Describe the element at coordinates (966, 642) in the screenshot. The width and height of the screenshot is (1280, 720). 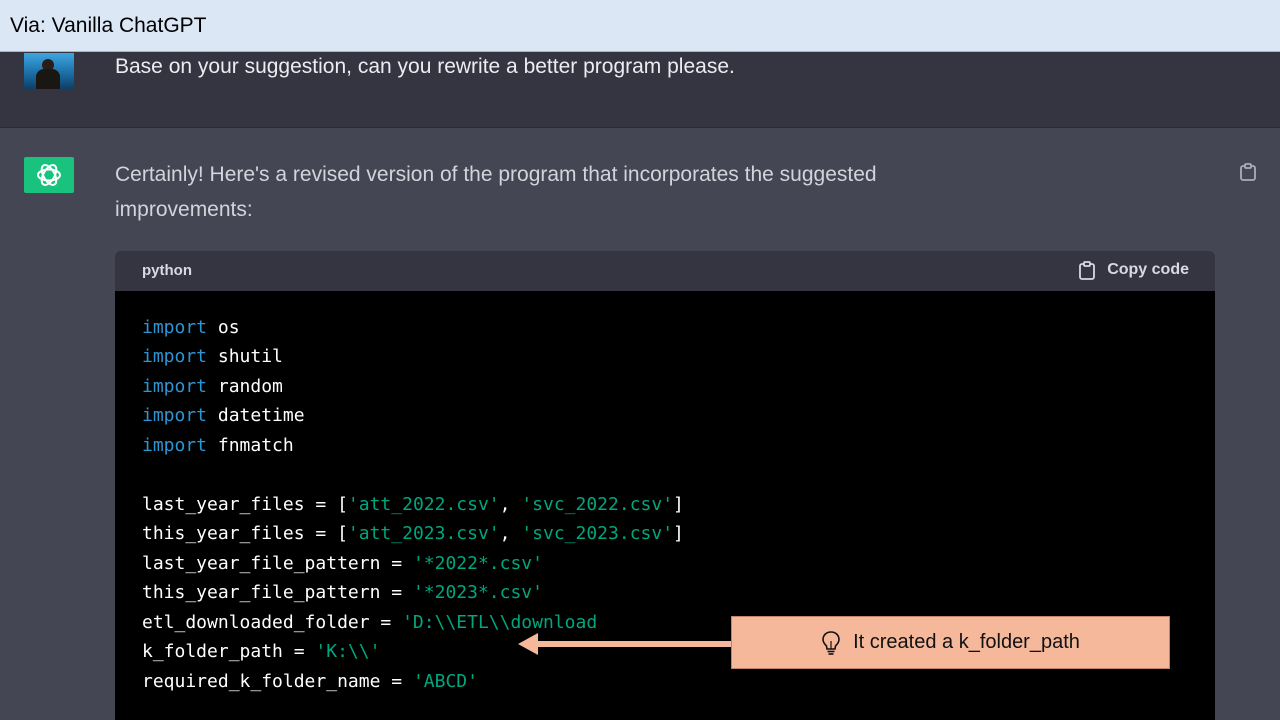
I see `callout-text: It created a k_folder_path` at that location.